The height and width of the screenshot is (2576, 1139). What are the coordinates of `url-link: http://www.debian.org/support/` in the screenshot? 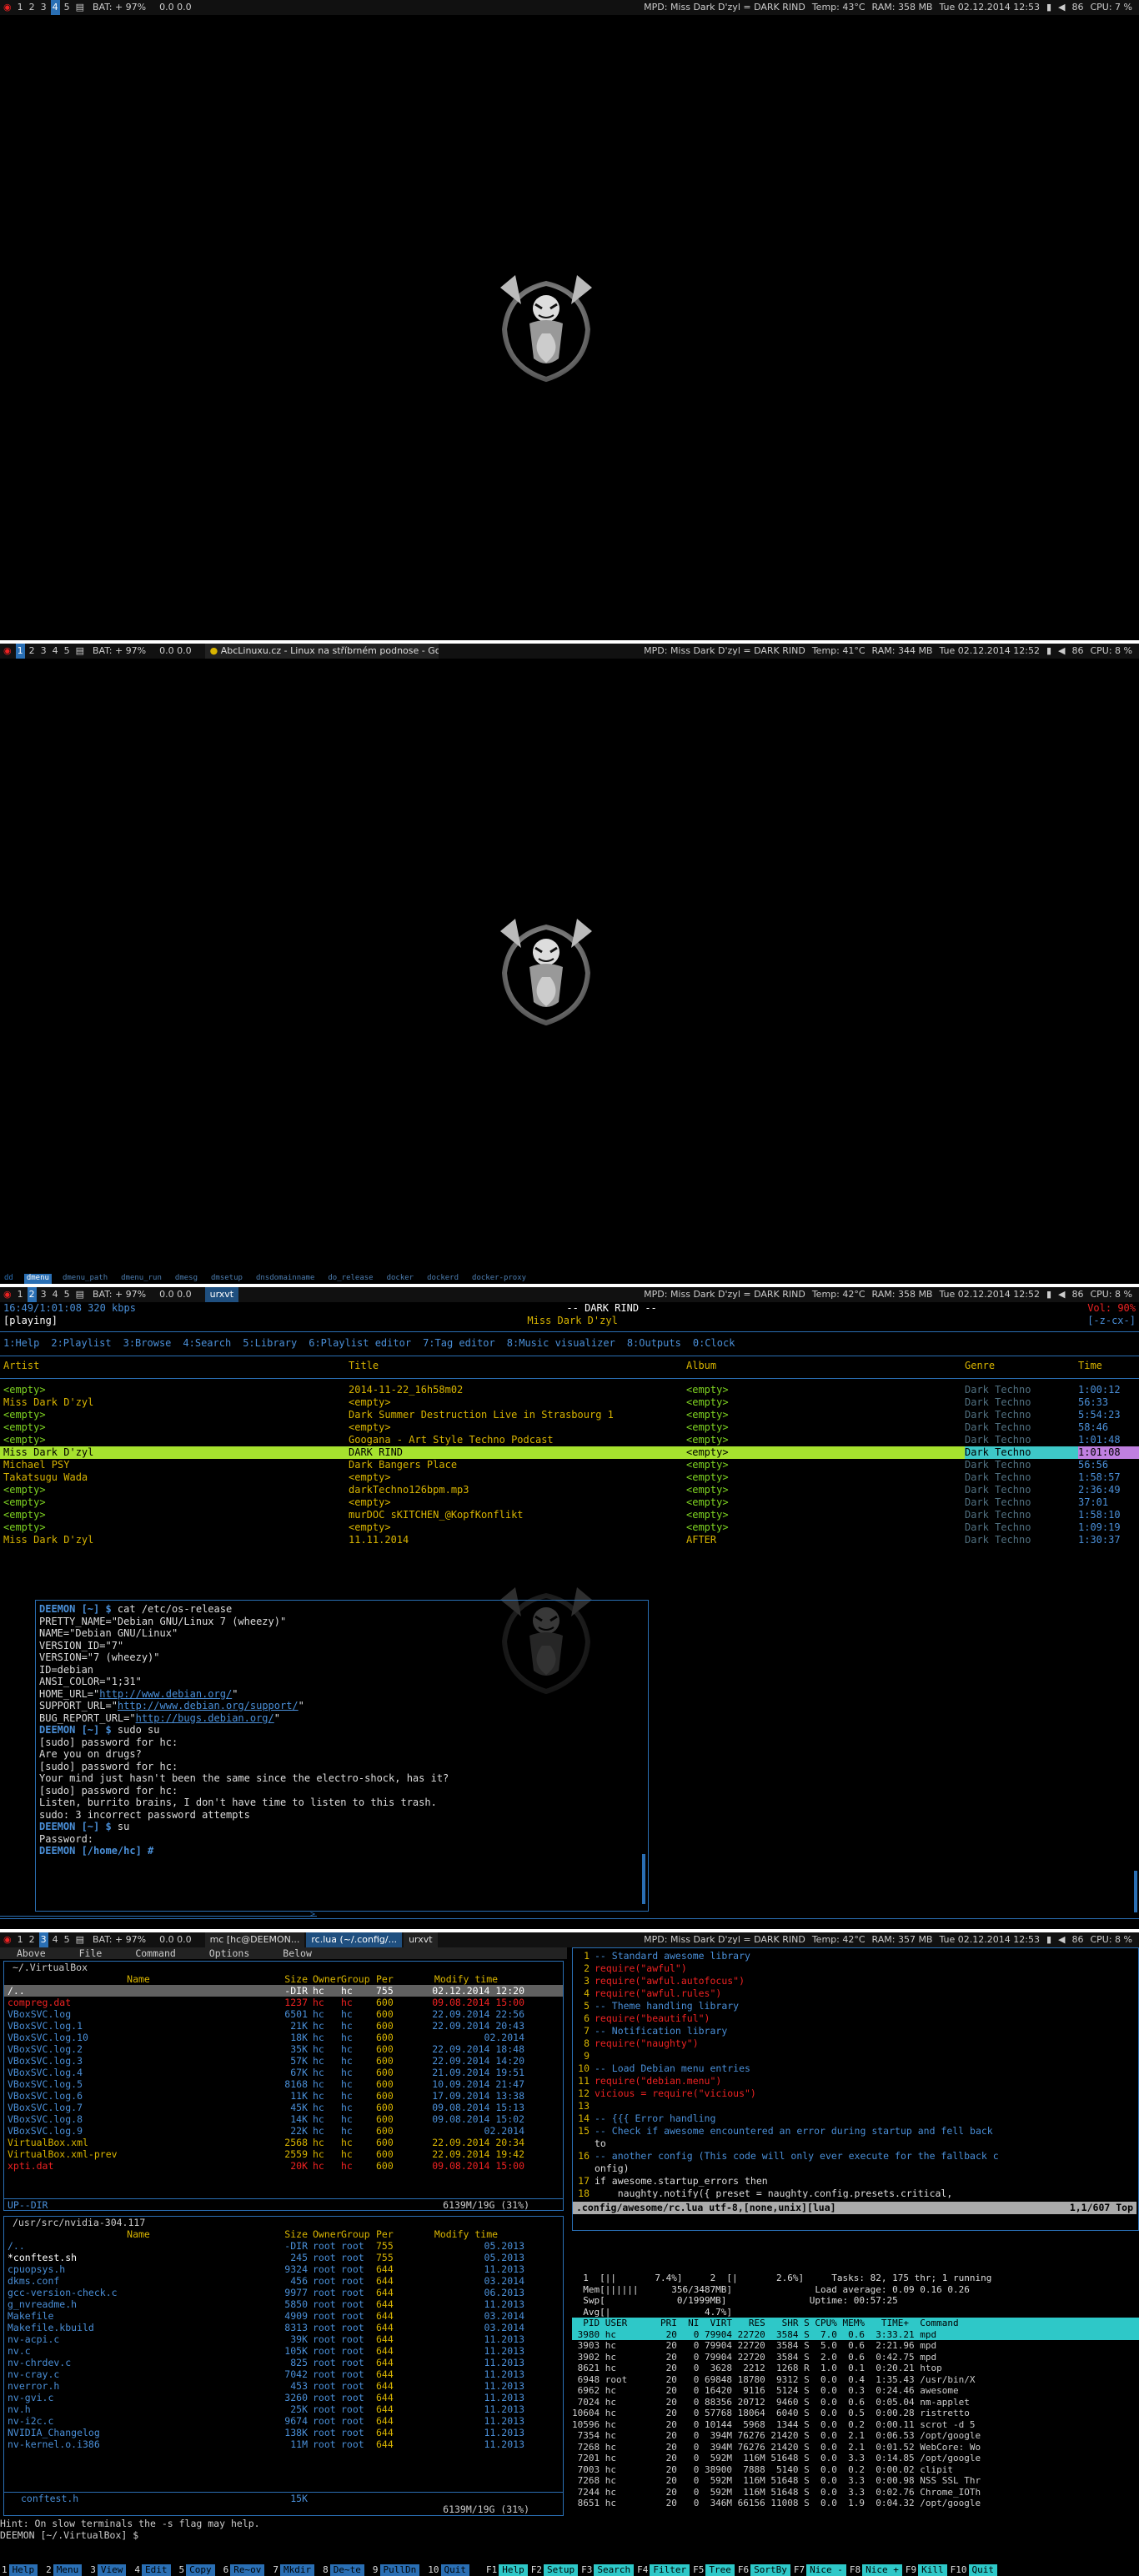 It's located at (208, 1705).